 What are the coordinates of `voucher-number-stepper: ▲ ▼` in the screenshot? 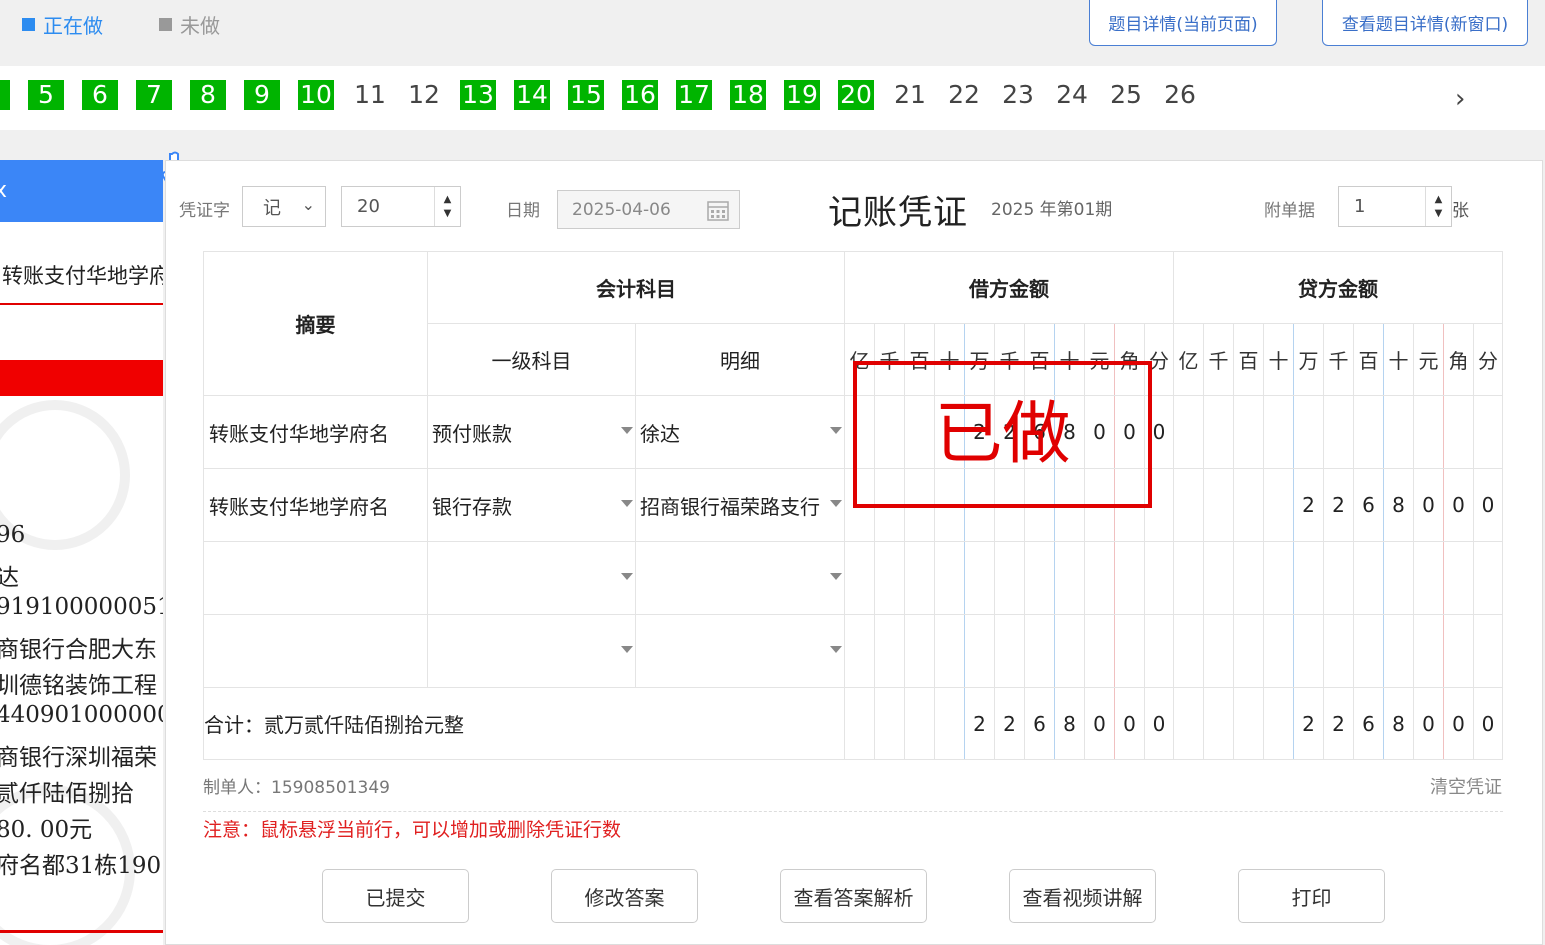 It's located at (447, 206).